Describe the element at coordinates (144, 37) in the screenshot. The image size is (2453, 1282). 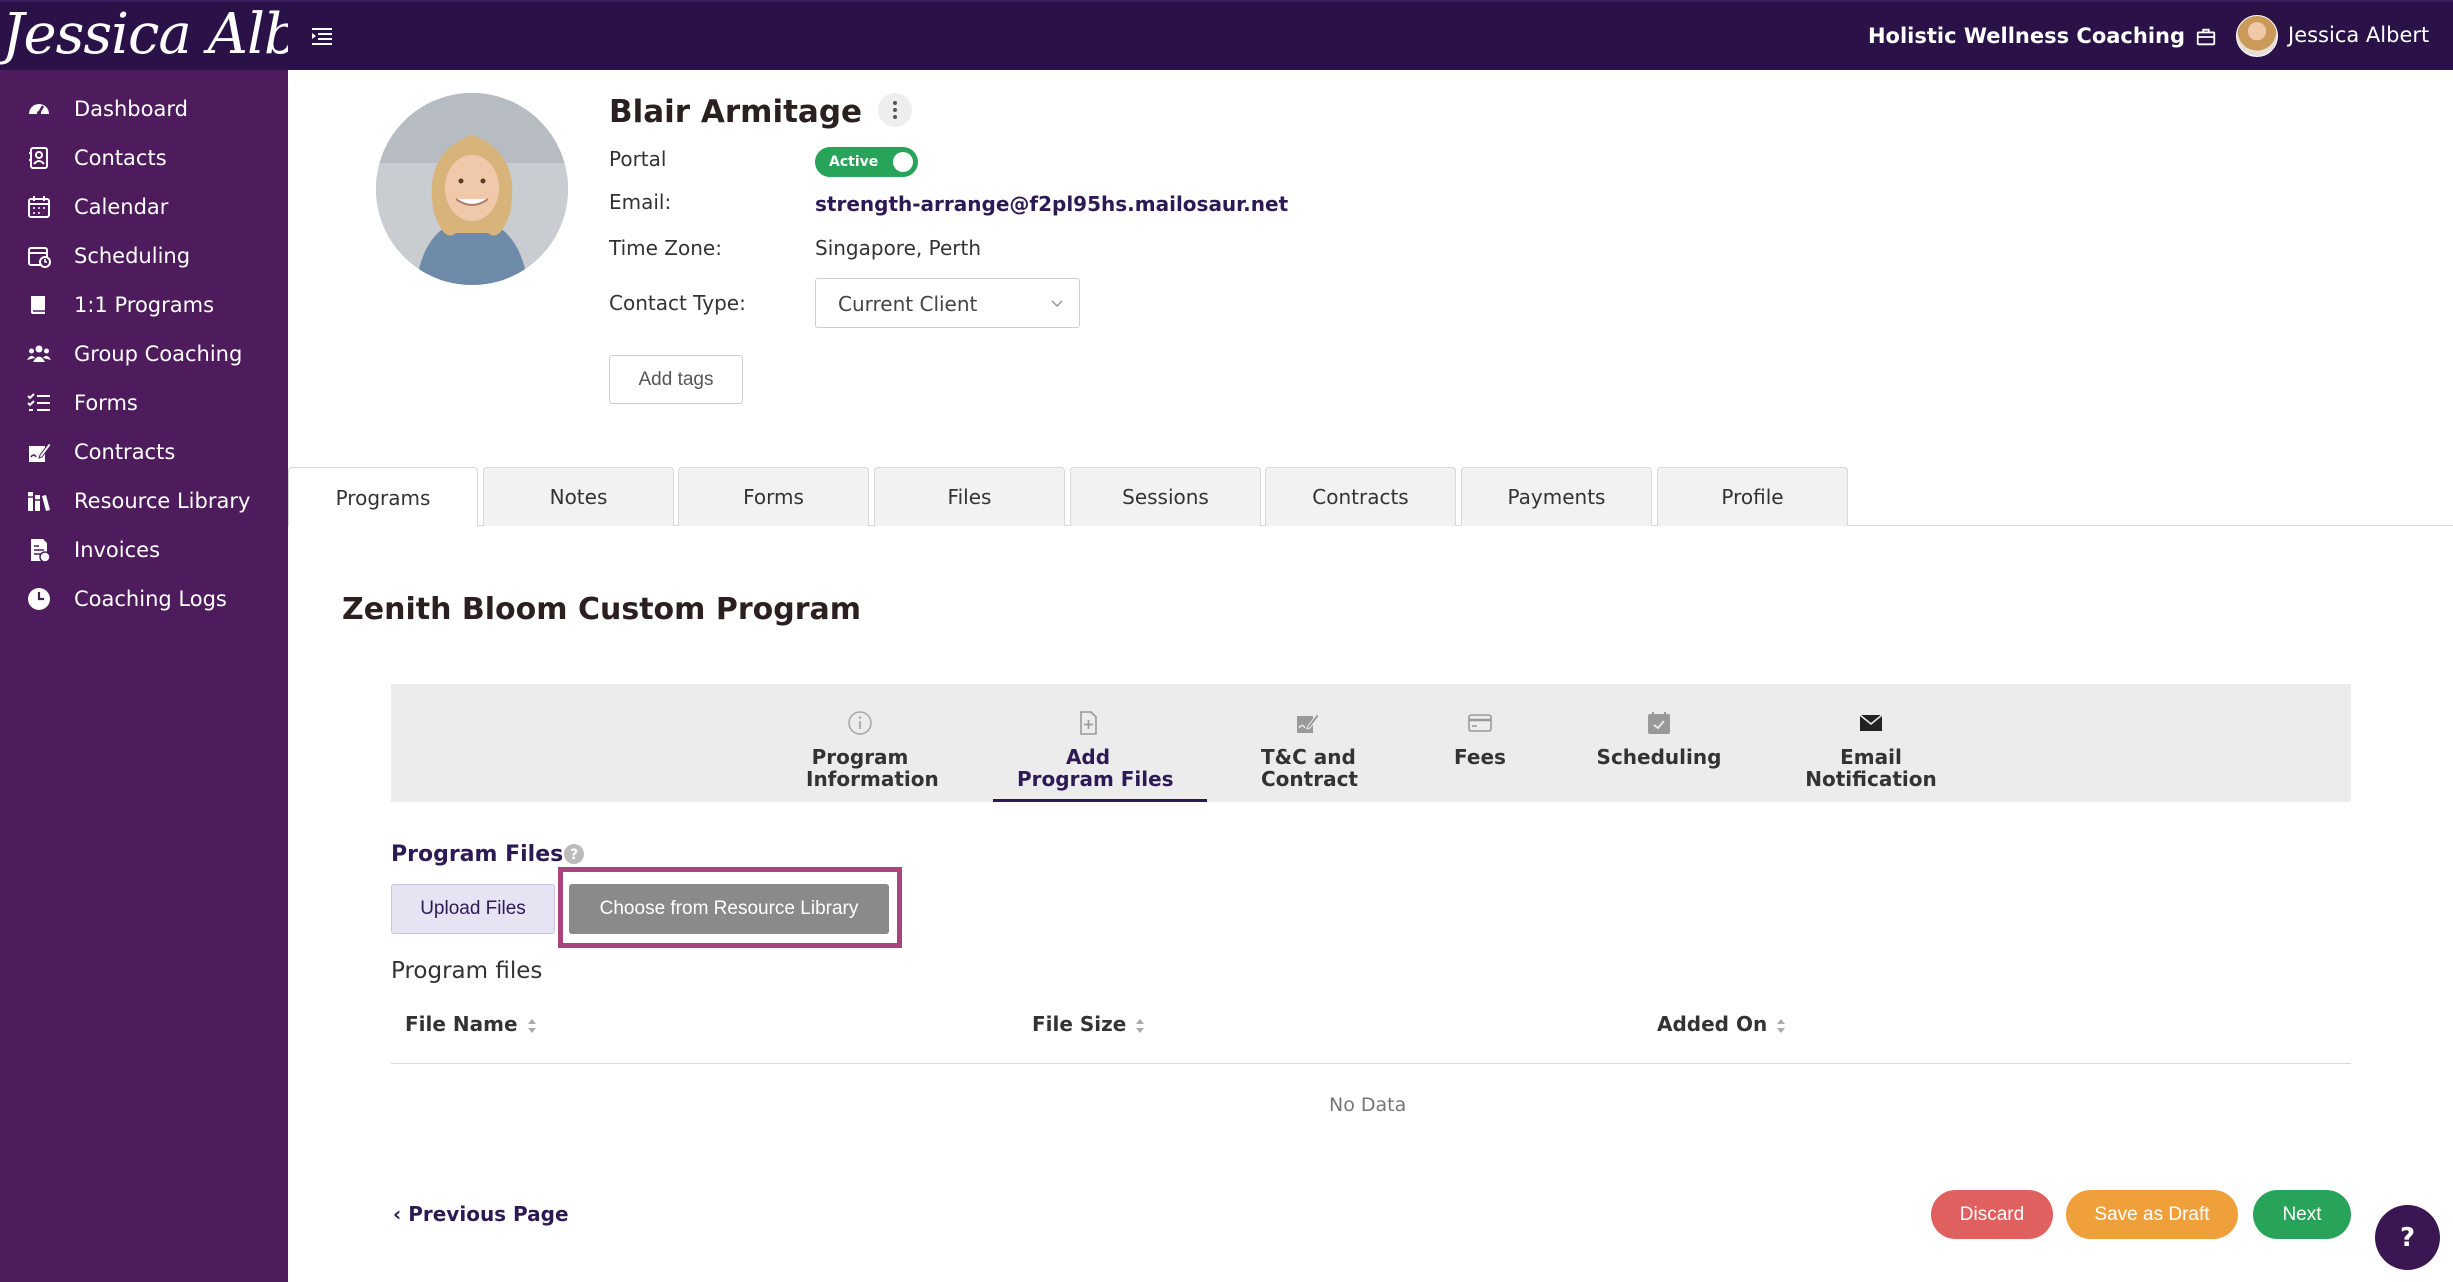
I see `brand-logo: Jessica Albert` at that location.